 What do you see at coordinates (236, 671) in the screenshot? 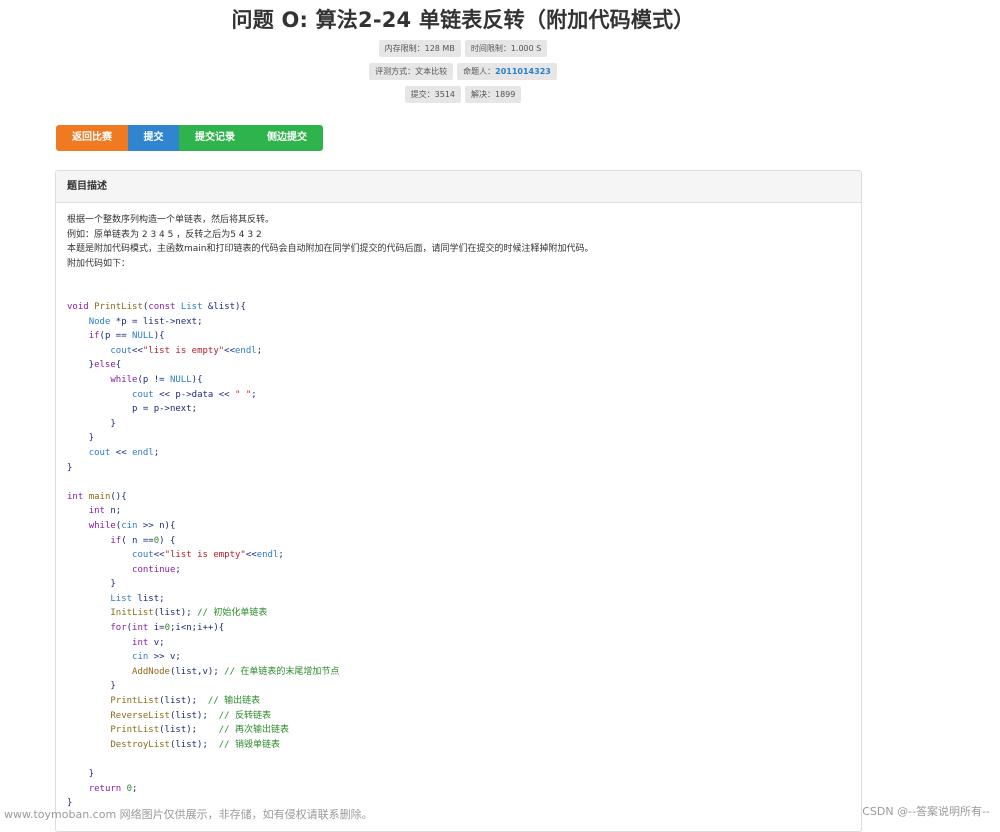
I see `code-line: AddNode(list,v); // 在单链表的末尾增加节点` at bounding box center [236, 671].